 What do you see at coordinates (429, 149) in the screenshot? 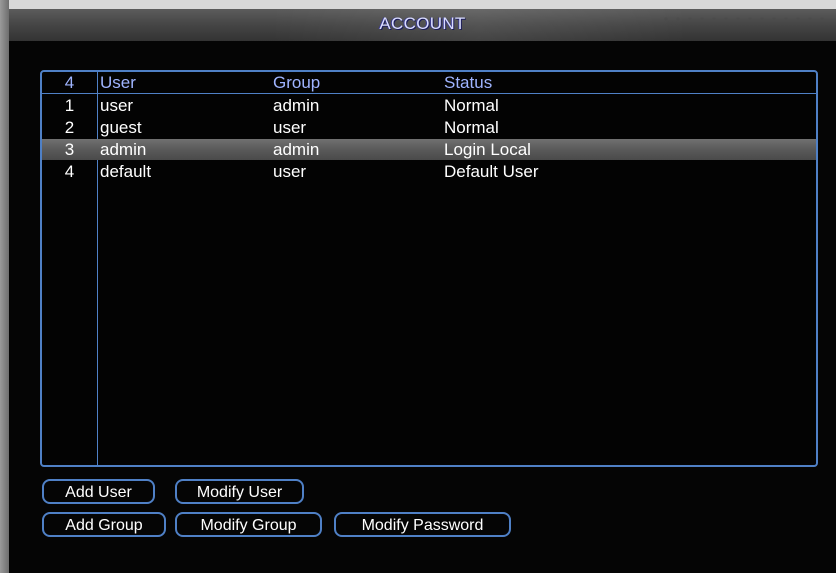
I see `table-row: 3 admin admin Login Local` at bounding box center [429, 149].